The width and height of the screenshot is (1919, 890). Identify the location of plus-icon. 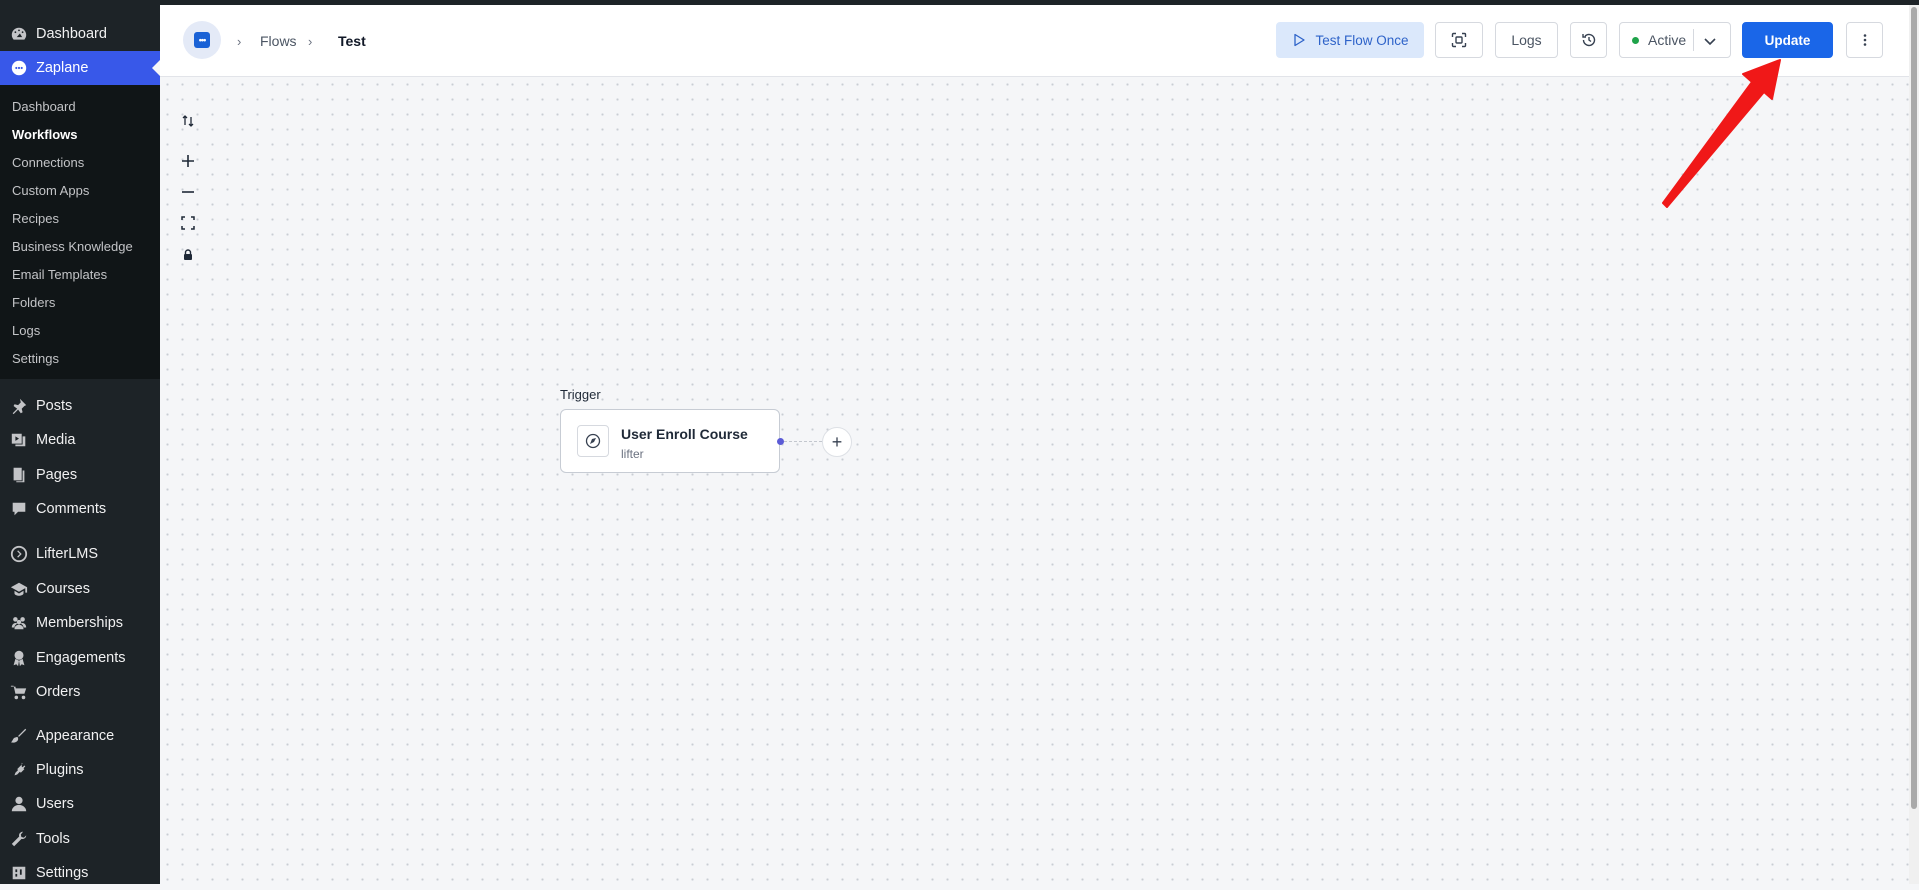
(188, 161).